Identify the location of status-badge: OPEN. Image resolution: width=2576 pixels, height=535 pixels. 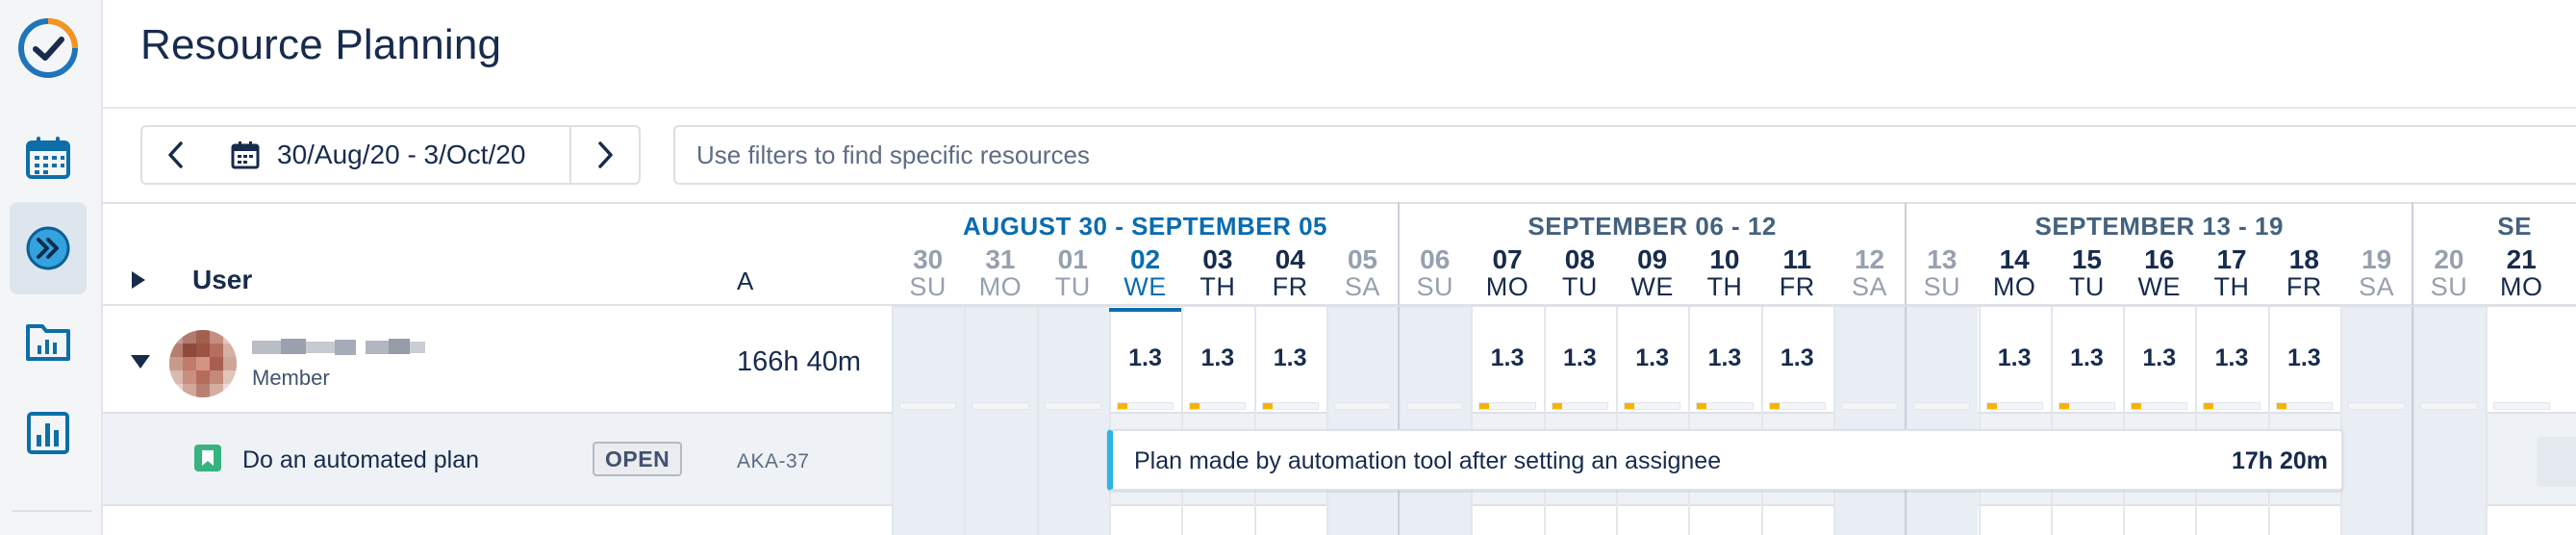
(638, 459).